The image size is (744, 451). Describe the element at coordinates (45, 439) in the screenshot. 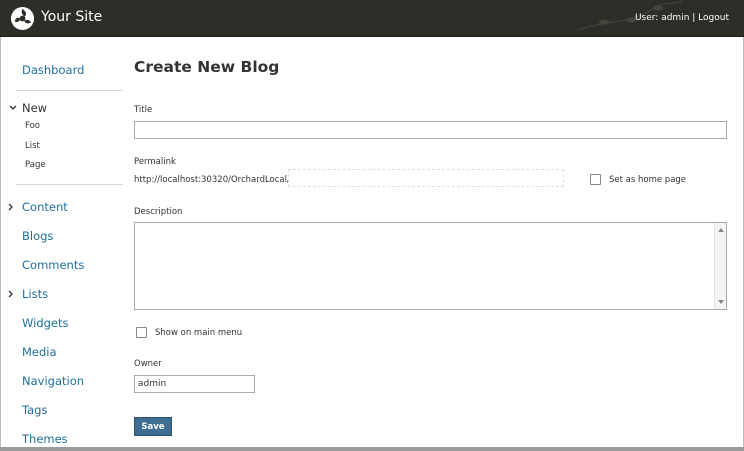

I see `nav-themes: Themes` at that location.